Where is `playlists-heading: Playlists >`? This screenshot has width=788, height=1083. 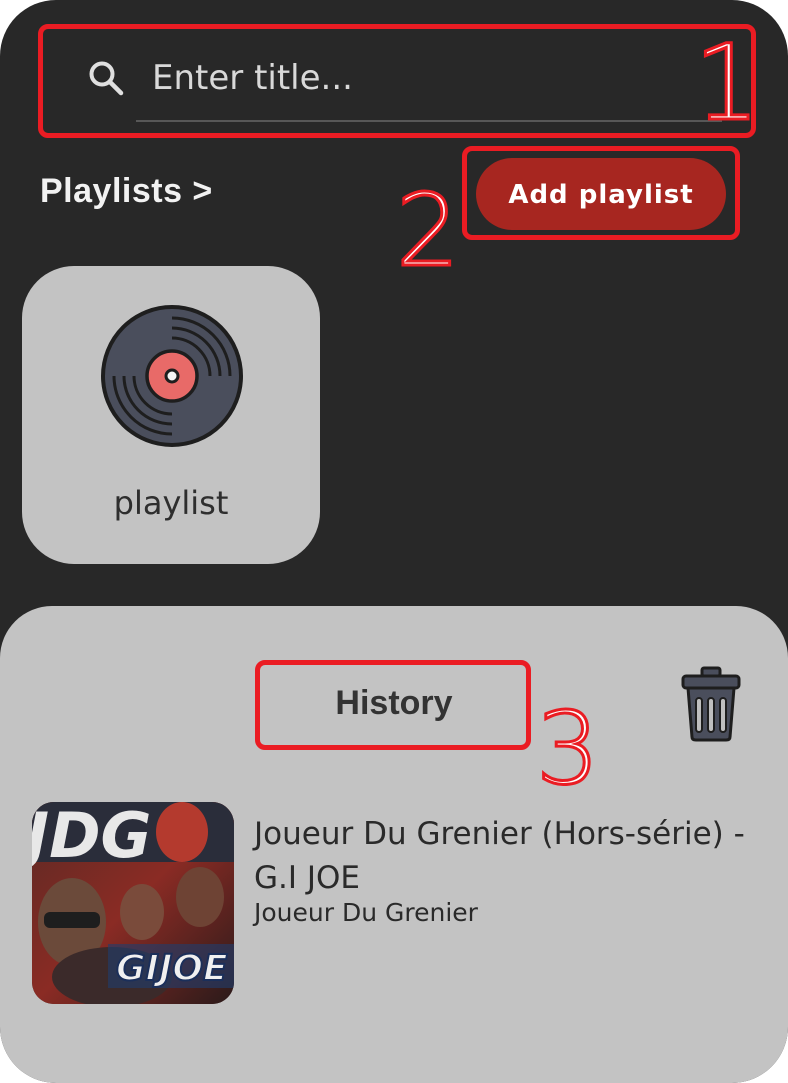 playlists-heading: Playlists > is located at coordinates (126, 191).